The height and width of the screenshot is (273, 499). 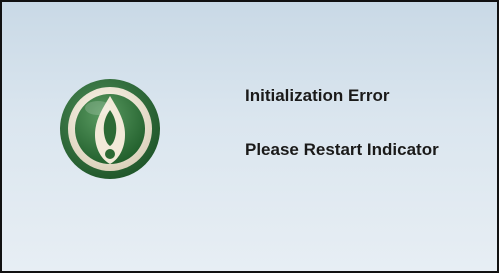 I want to click on restart-message: Please Restart Indicator, so click(x=342, y=149).